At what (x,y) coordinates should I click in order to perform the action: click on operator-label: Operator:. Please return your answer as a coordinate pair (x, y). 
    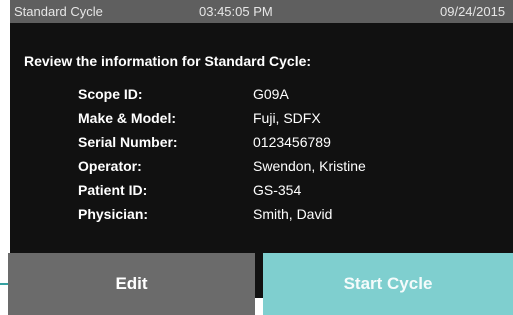
    Looking at the image, I should click on (110, 166).